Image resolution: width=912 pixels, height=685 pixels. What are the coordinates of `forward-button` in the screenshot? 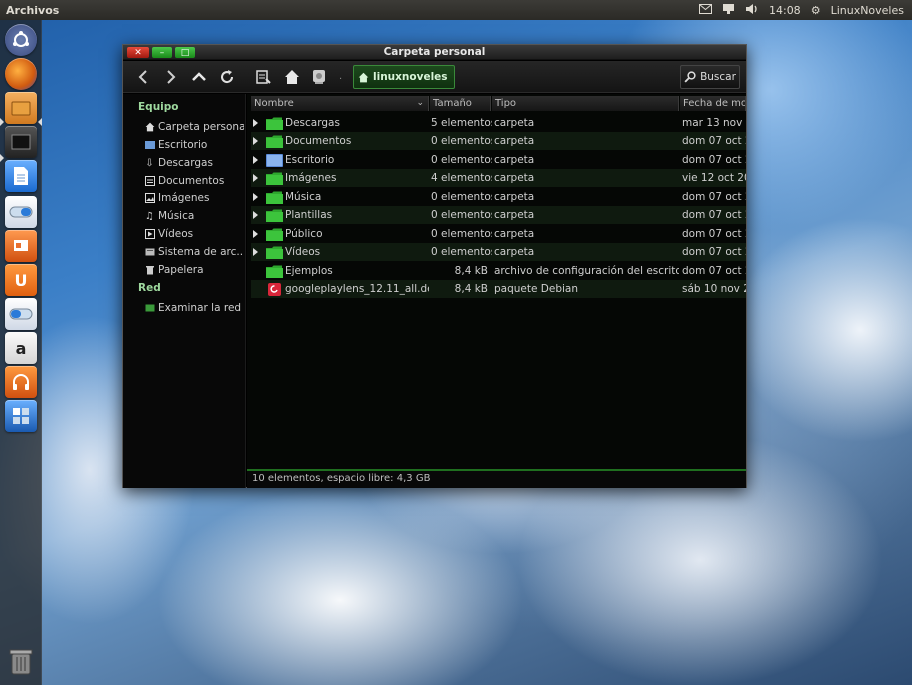 It's located at (171, 77).